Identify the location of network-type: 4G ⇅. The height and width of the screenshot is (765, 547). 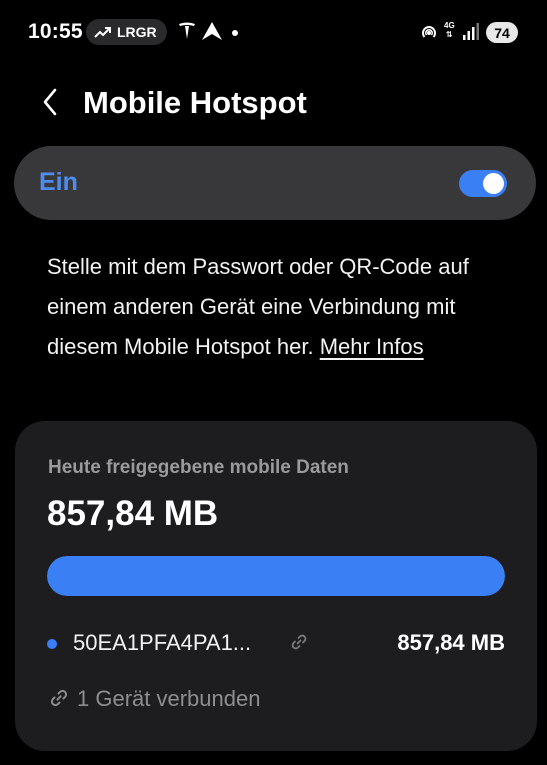
(449, 30).